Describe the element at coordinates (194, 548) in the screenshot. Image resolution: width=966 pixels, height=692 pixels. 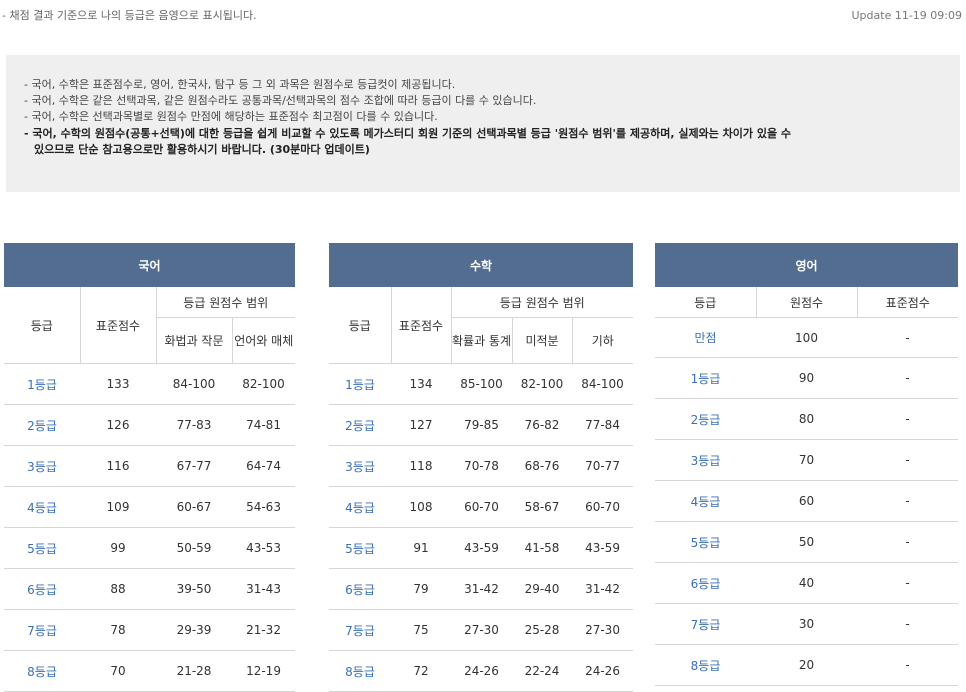
I see `raw-range-cell: 50-59` at that location.